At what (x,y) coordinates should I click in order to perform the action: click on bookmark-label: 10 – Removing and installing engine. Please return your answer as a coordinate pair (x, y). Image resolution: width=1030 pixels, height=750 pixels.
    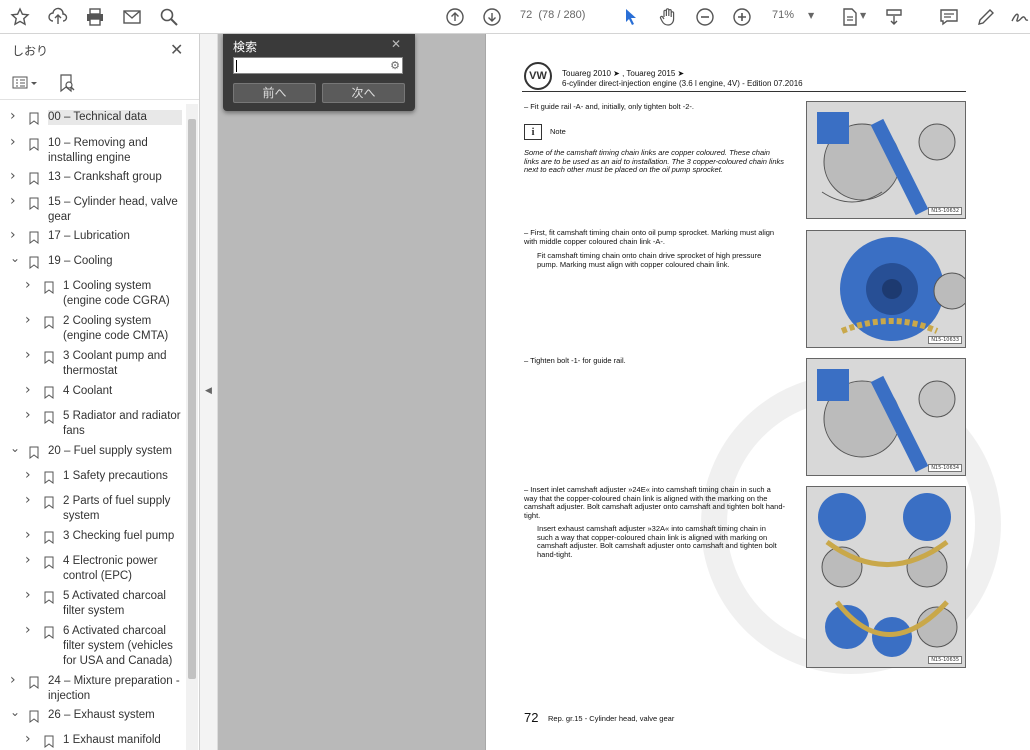
    Looking at the image, I should click on (98, 150).